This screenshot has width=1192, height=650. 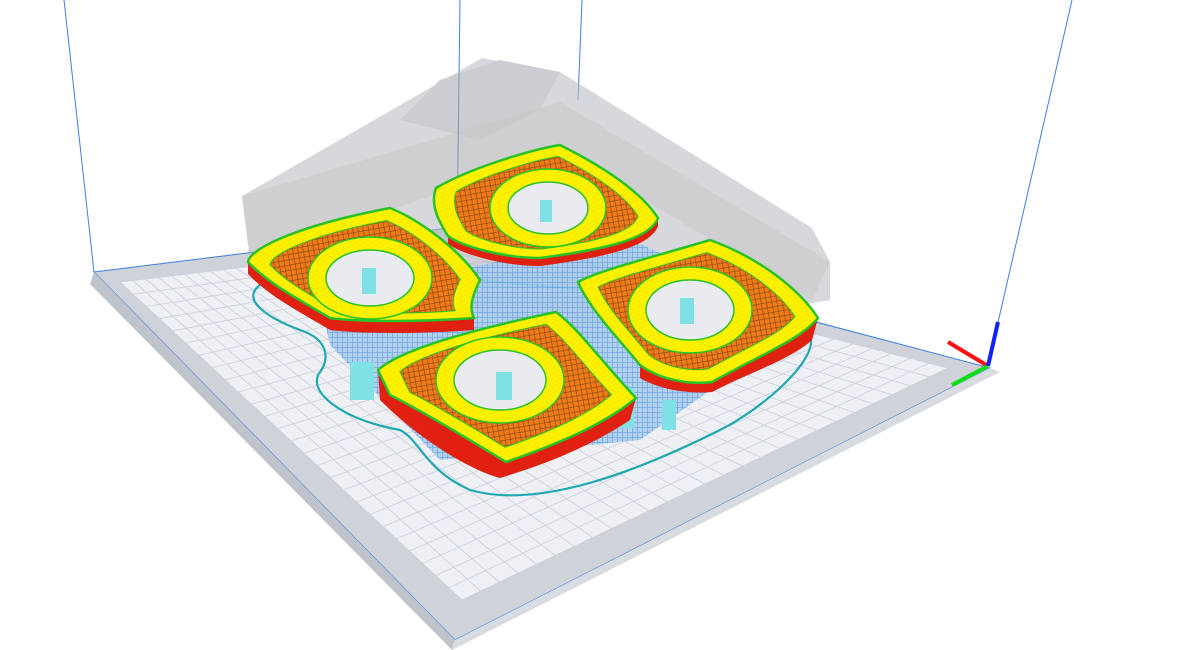 I want to click on z-axis-indicator, so click(x=993, y=344).